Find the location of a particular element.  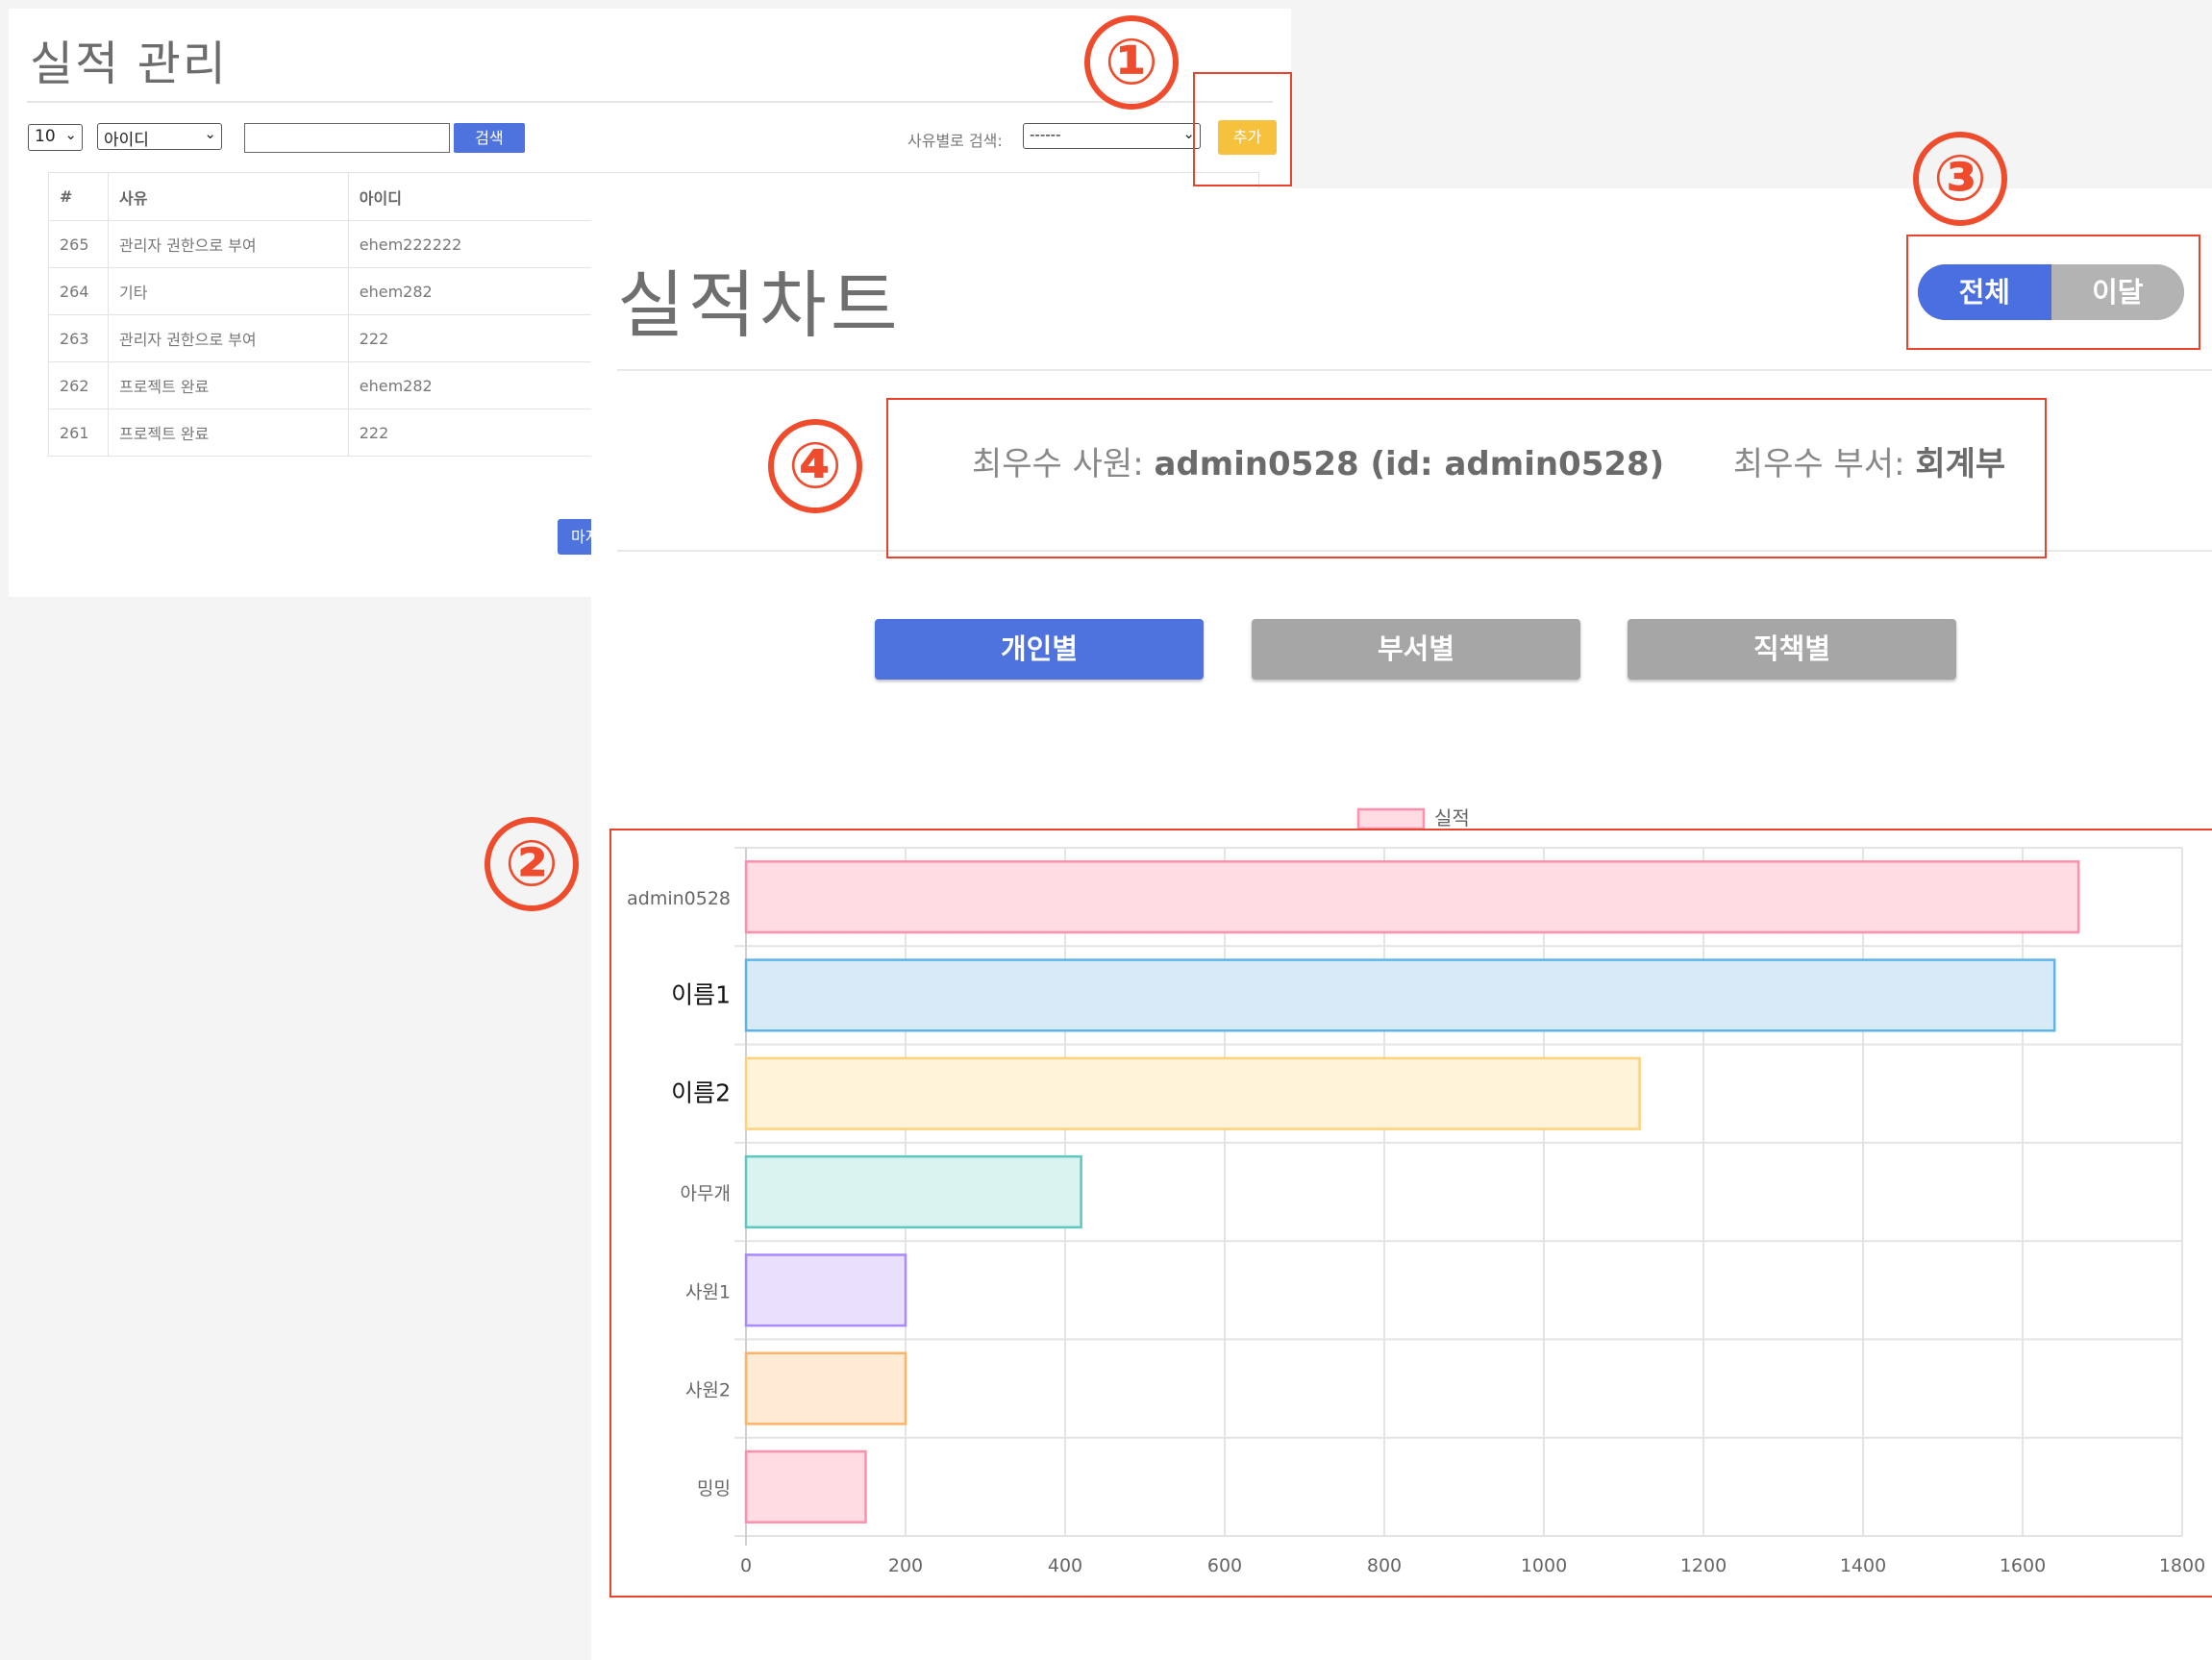

legend-swatch is located at coordinates (1391, 818).